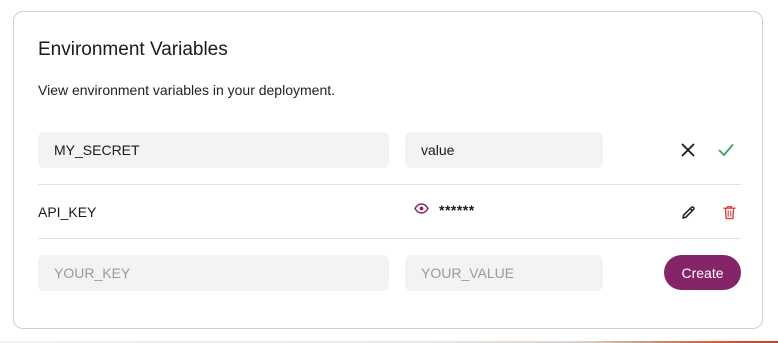 This screenshot has height=343, width=778. I want to click on delete-variable-button, so click(729, 212).